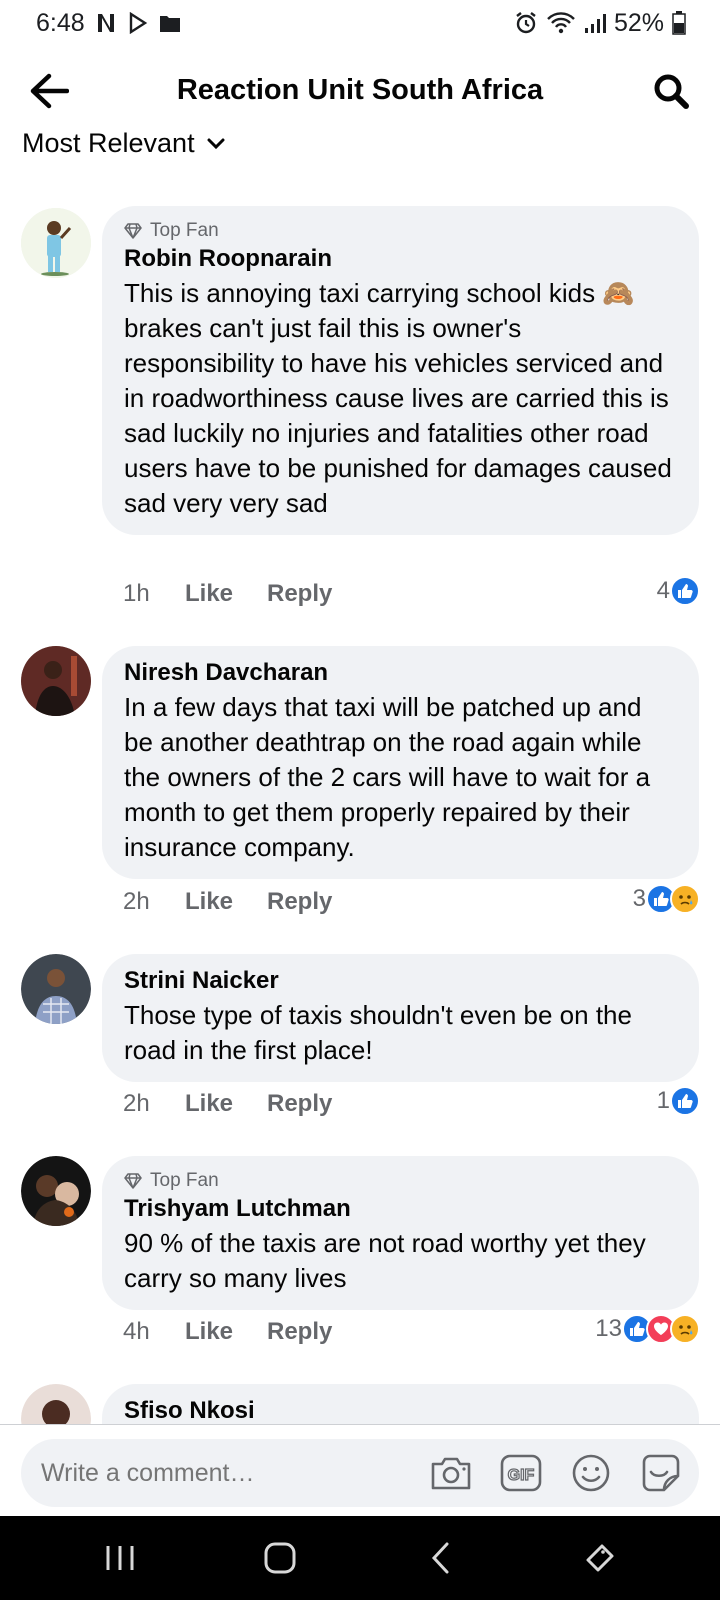  I want to click on reaction-count: 1, so click(663, 1100).